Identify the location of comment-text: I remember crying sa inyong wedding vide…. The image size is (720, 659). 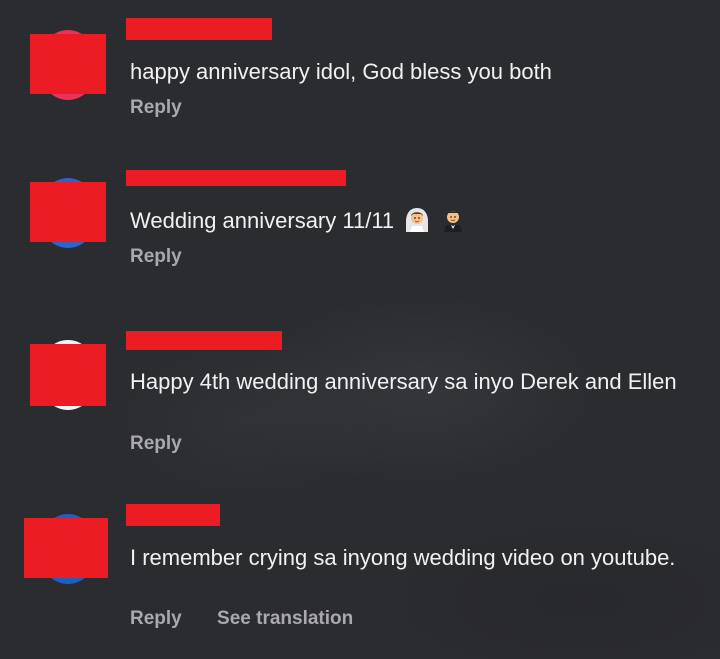
(415, 557).